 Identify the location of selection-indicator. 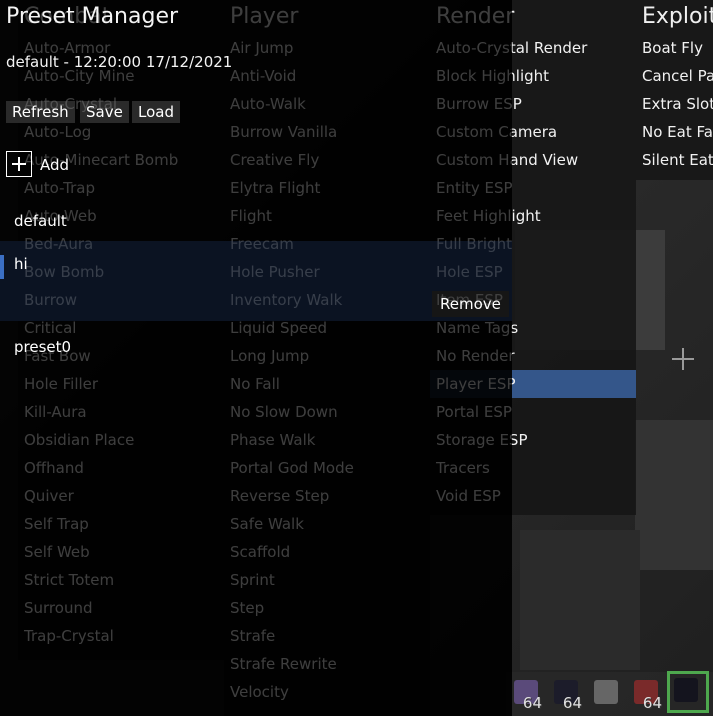
(2, 267).